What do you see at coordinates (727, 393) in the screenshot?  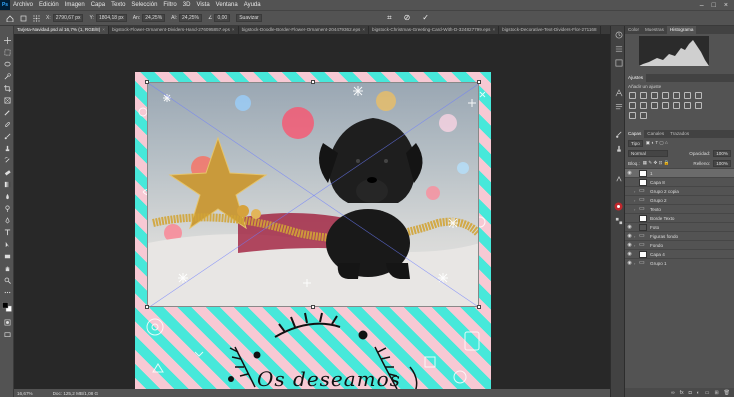 I see `trash-icon: 🗑` at bounding box center [727, 393].